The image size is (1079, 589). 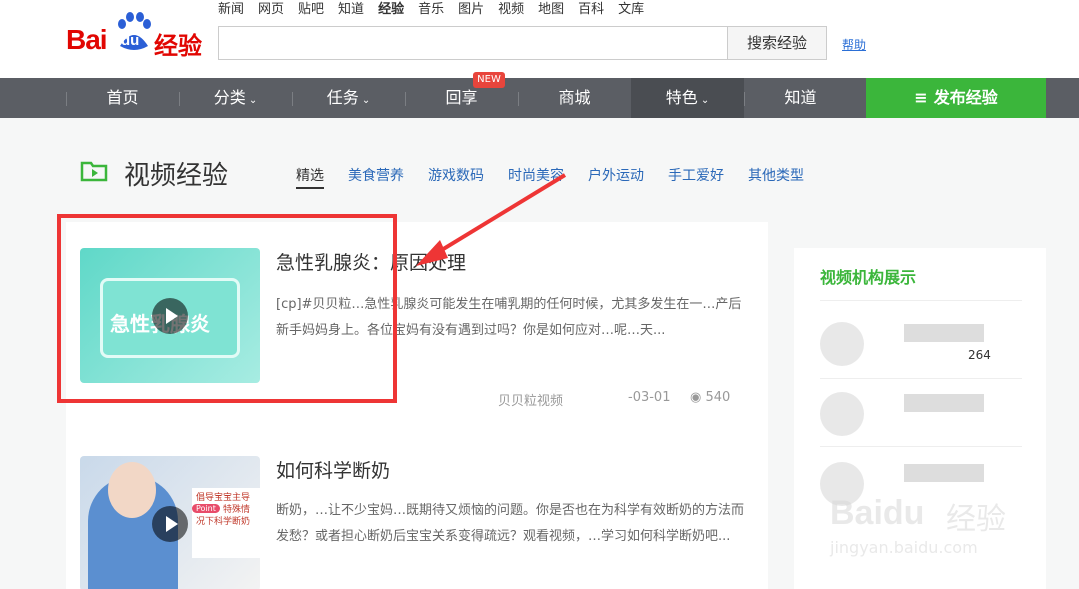 I want to click on view-count: 540, so click(x=718, y=397).